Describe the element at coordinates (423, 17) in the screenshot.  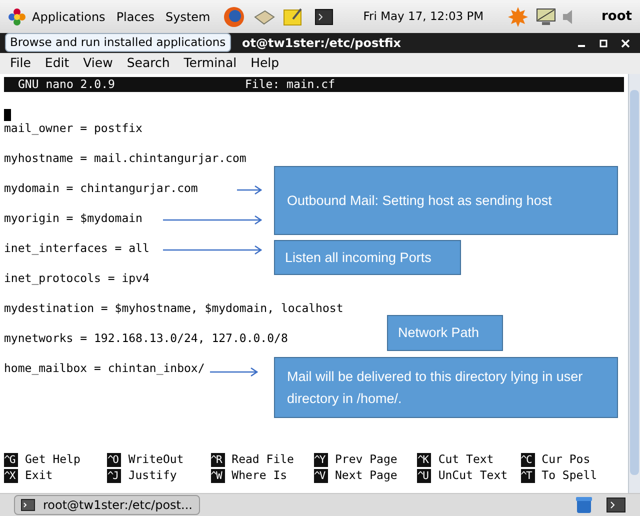
I see `clock: Fri May 17, 12:03 PM` at that location.